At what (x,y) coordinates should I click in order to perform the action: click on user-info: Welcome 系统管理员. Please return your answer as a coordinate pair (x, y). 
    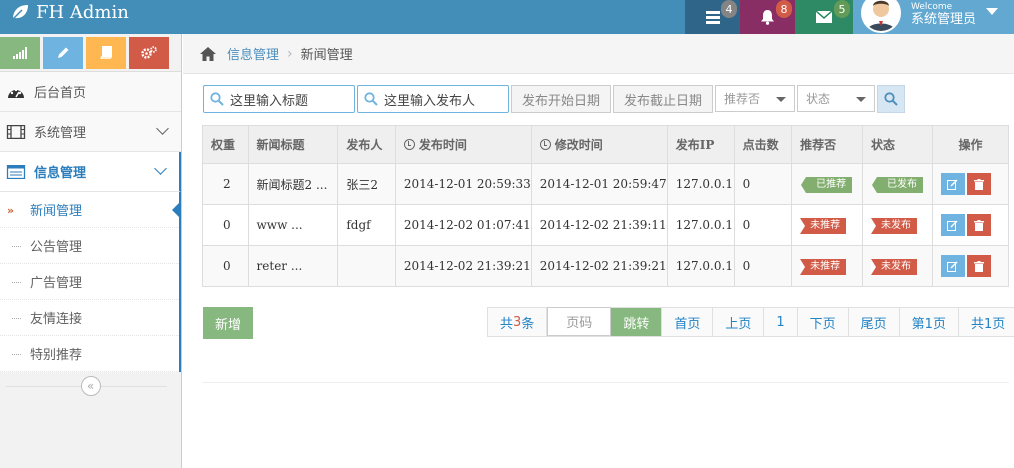
    Looking at the image, I should click on (943, 13).